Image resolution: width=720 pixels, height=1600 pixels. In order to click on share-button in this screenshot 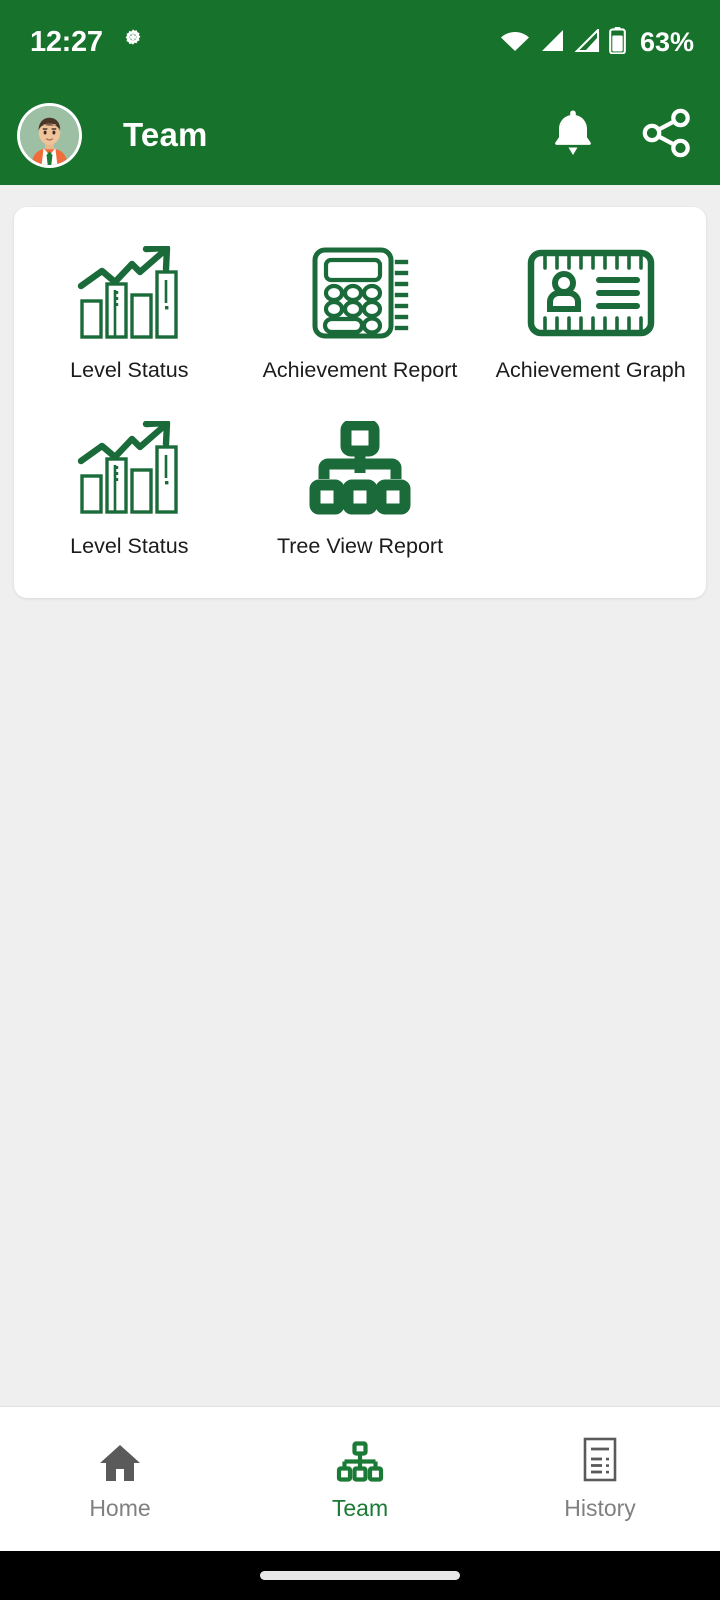, I will do `click(667, 135)`.